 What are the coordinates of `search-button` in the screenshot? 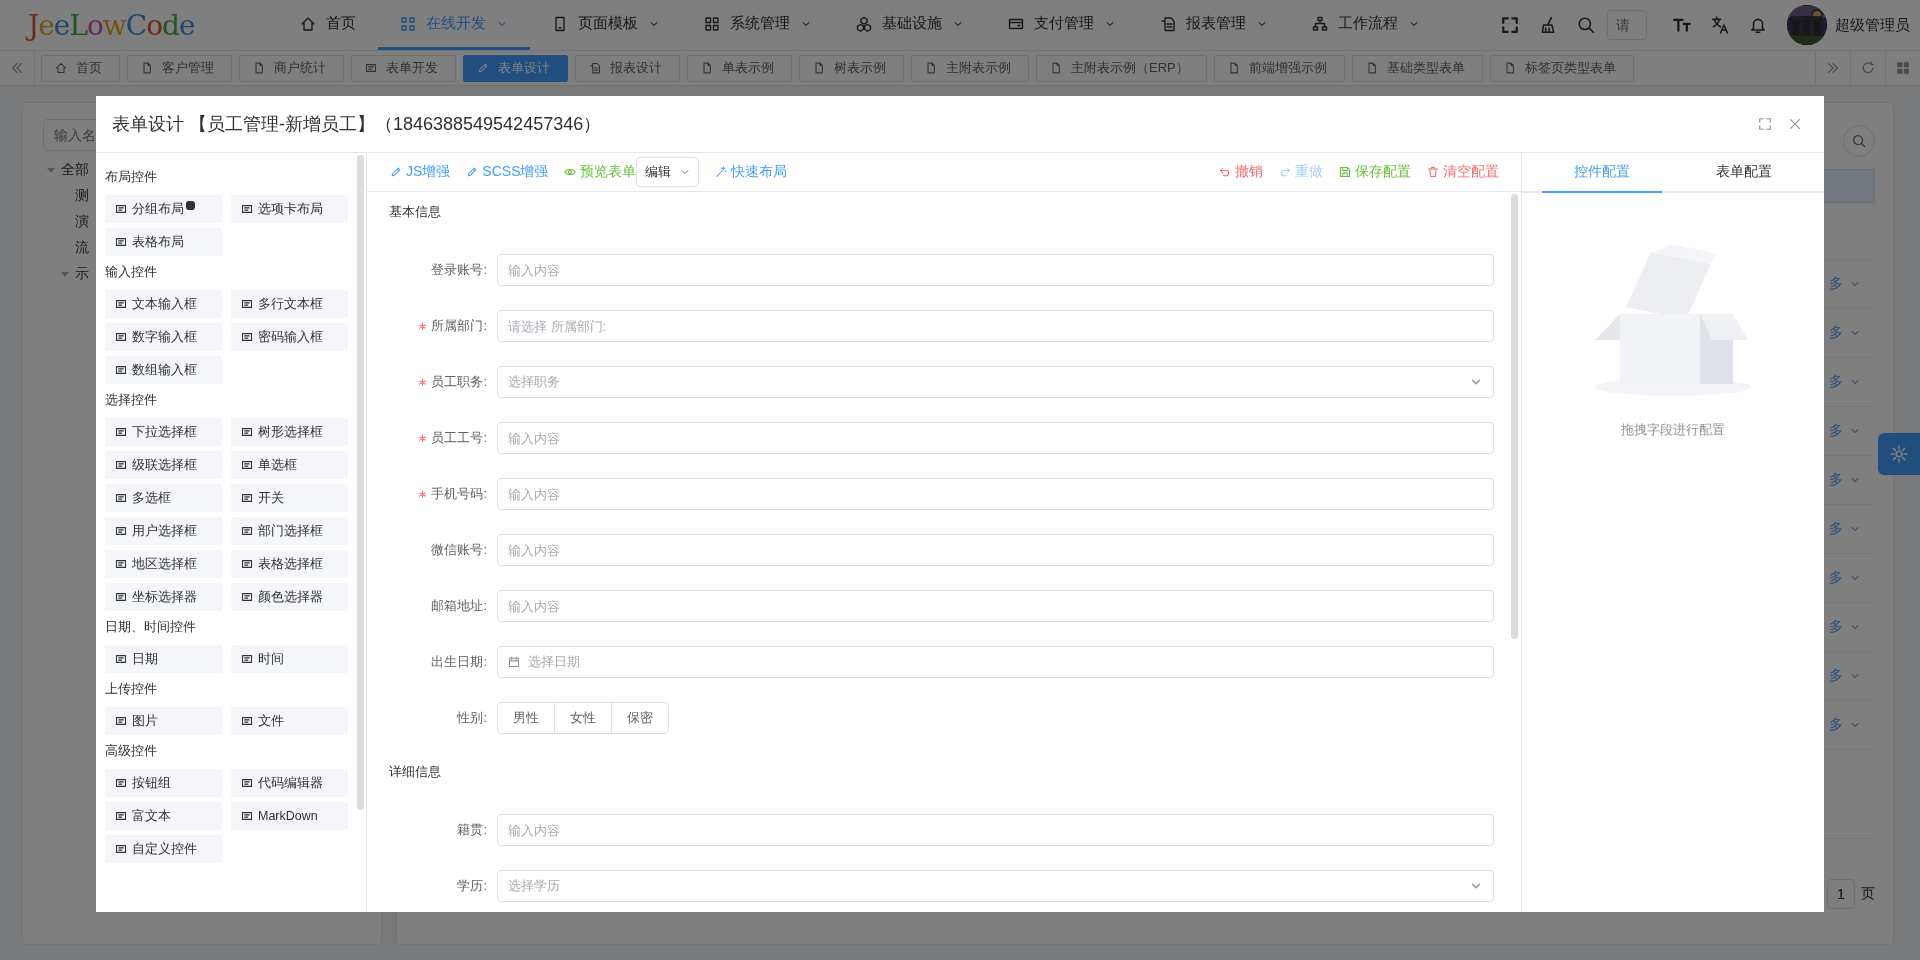 It's located at (1859, 141).